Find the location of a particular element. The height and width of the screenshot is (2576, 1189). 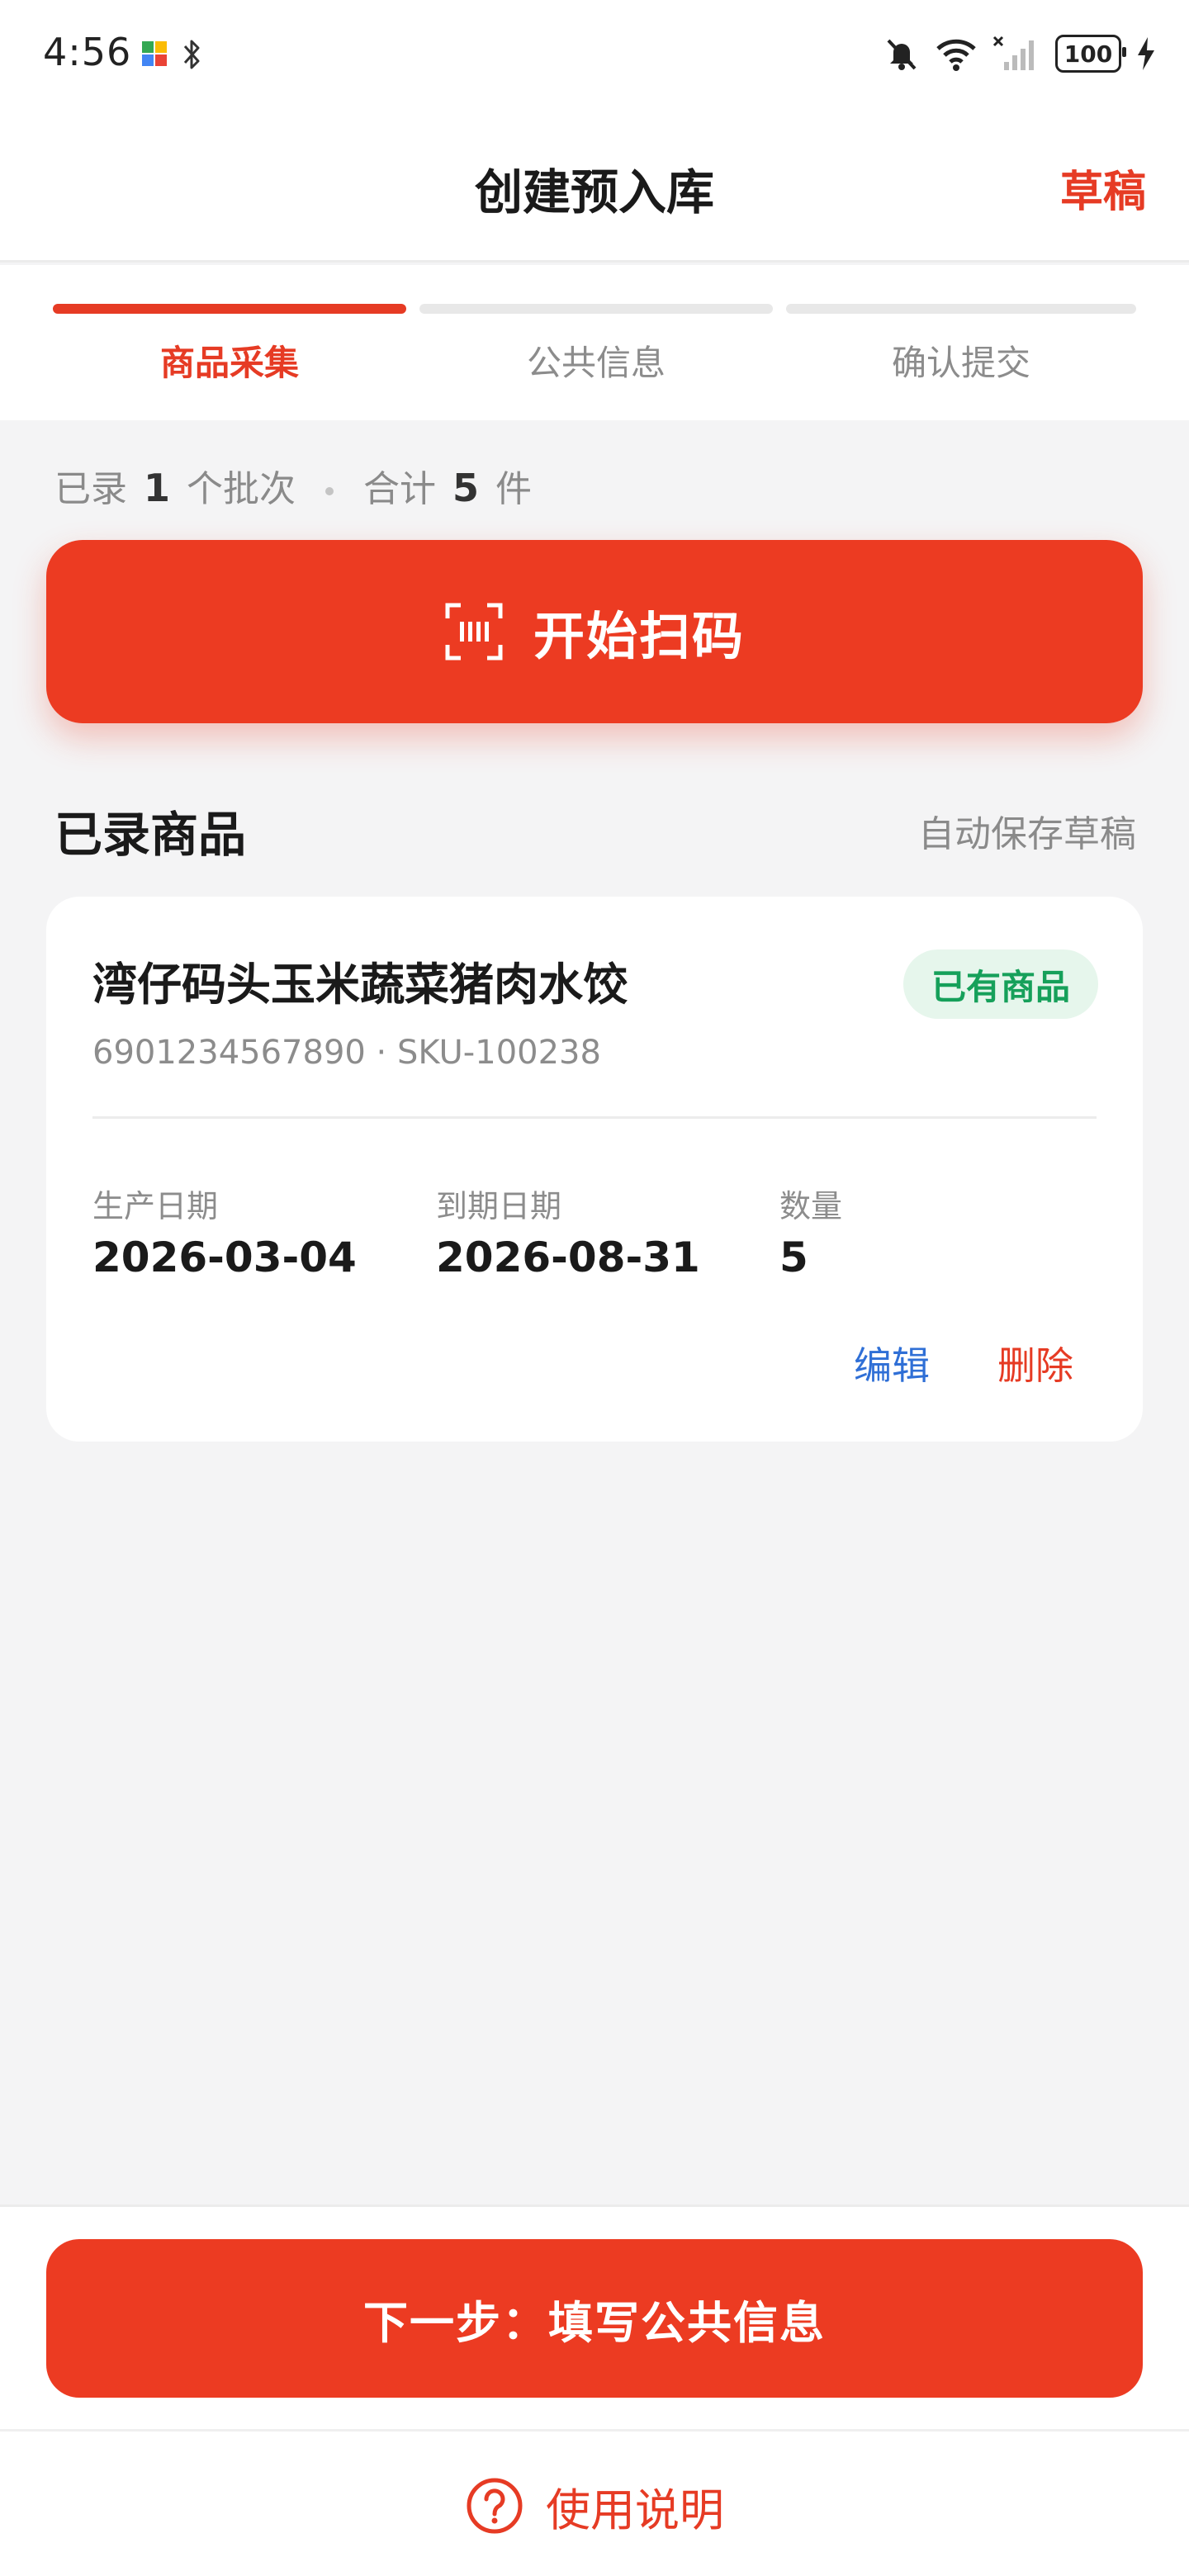

edit-button: 编辑 is located at coordinates (892, 1363).